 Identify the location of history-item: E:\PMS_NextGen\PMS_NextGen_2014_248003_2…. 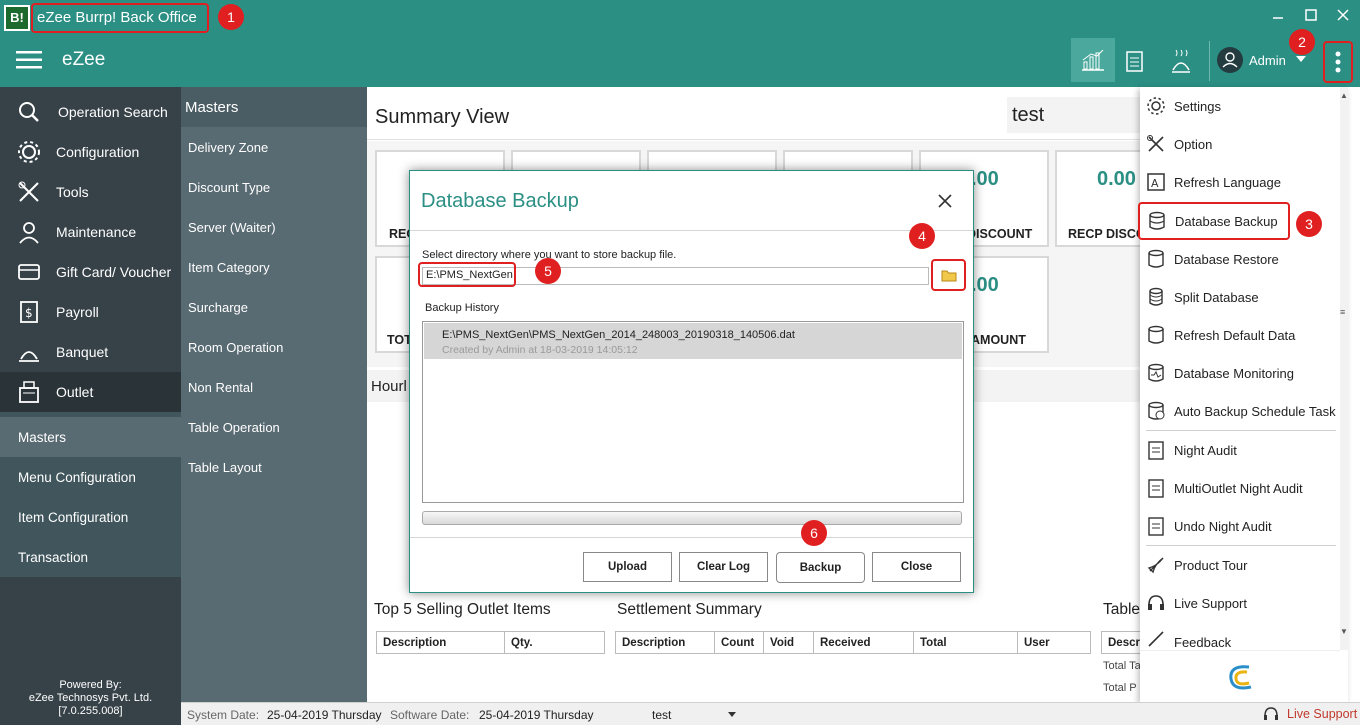
(693, 341).